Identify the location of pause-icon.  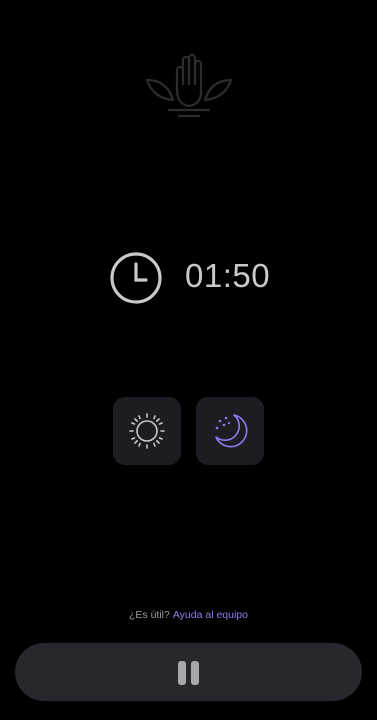
(189, 673).